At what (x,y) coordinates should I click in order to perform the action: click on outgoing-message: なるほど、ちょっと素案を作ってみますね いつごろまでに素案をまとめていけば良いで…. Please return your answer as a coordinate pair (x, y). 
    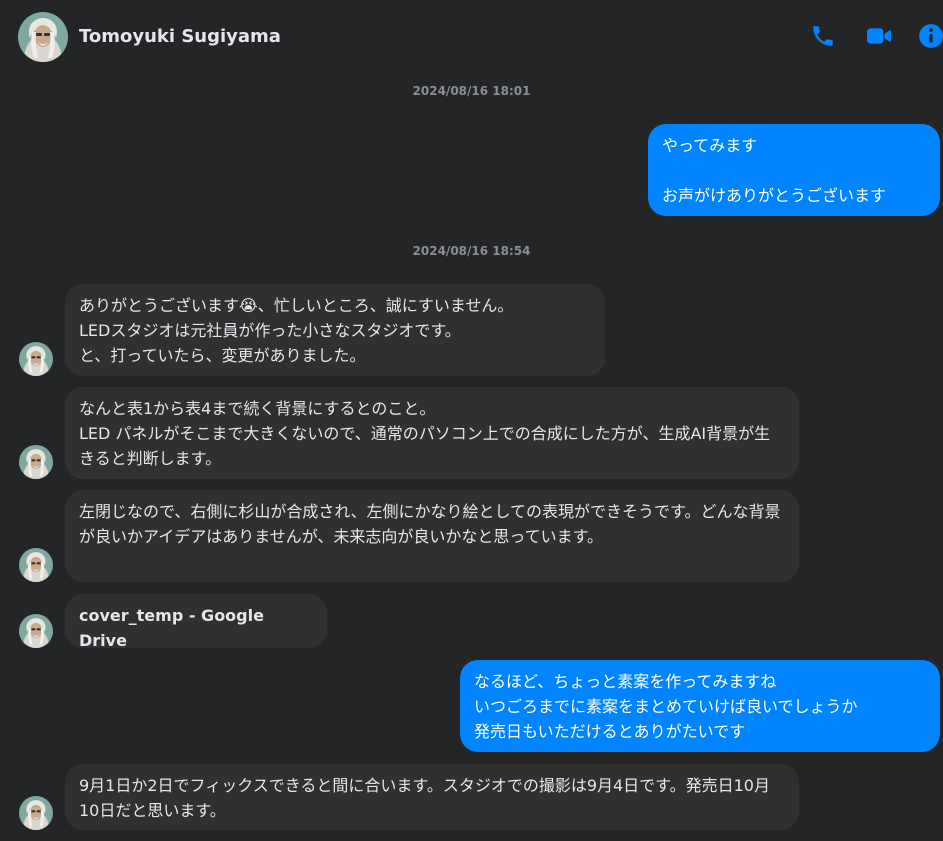
    Looking at the image, I should click on (700, 706).